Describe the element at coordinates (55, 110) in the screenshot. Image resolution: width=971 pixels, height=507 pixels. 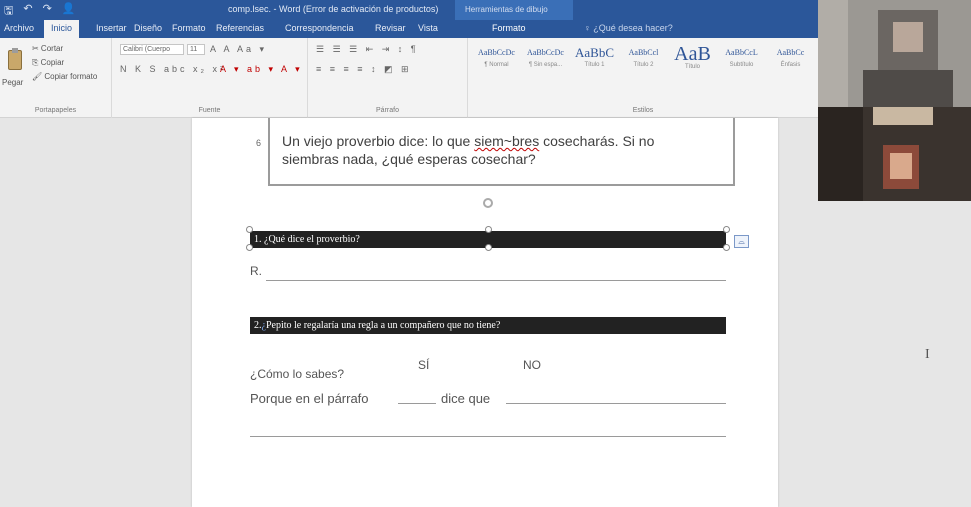
I see `clipboard-group-label: Portapapeles` at that location.